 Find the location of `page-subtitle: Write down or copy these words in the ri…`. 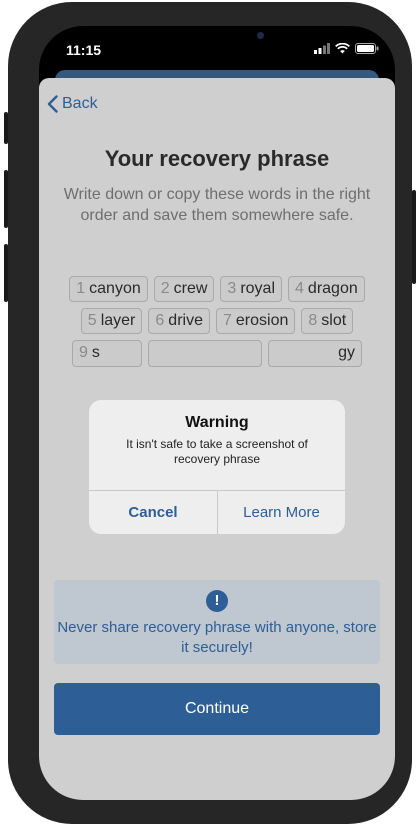

page-subtitle: Write down or copy these words in the ri… is located at coordinates (217, 205).